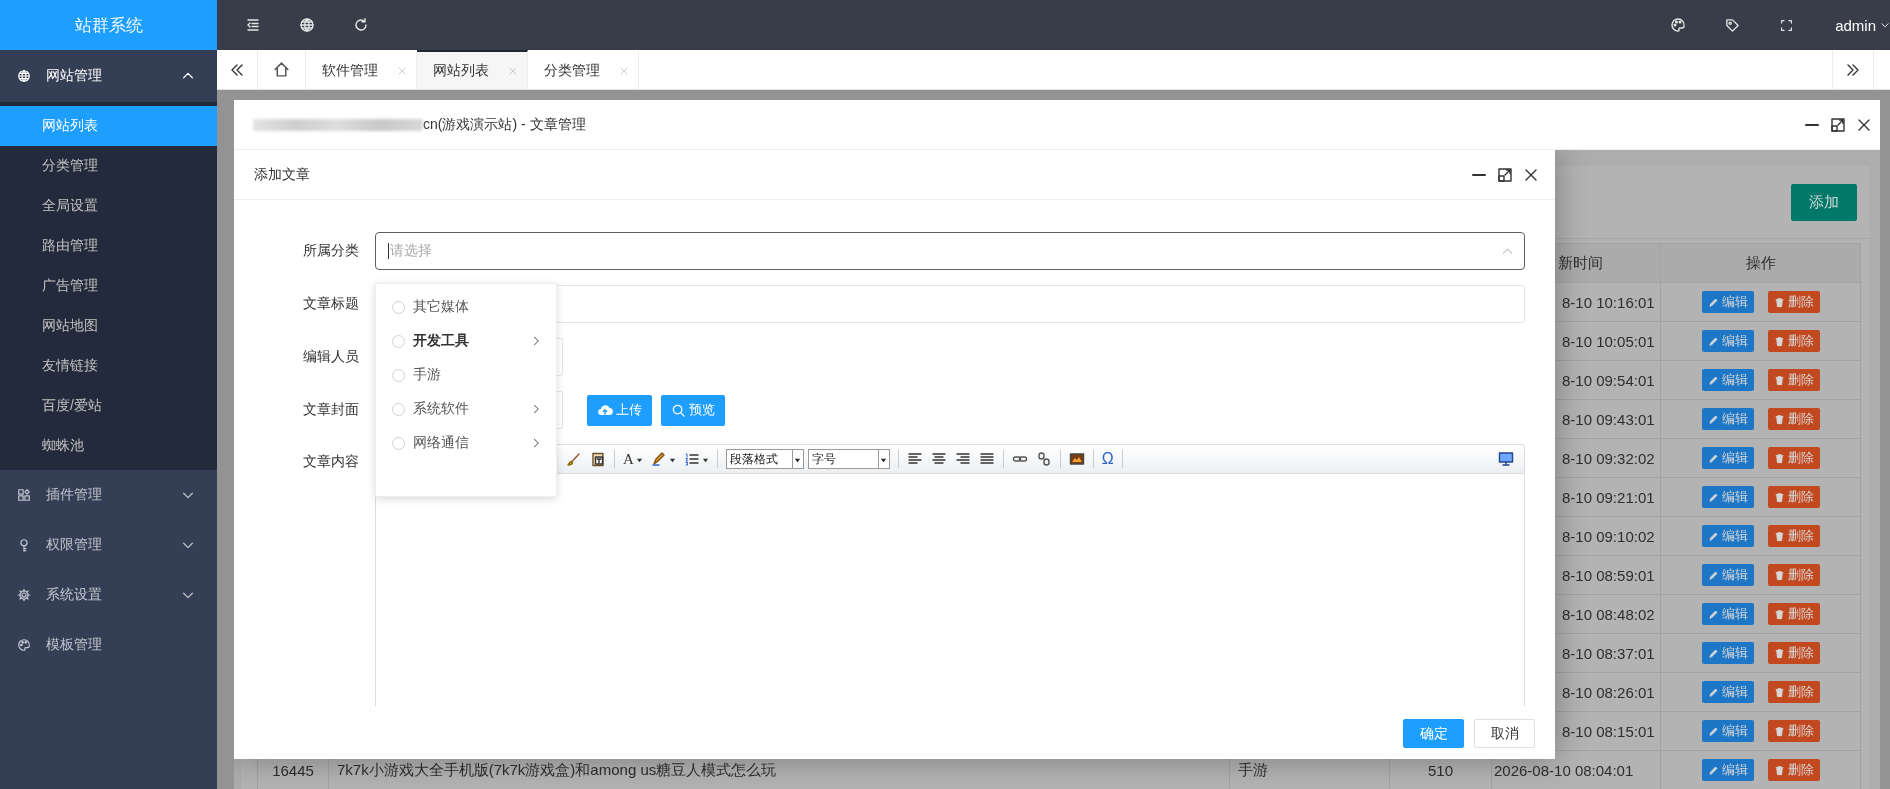 The height and width of the screenshot is (789, 1890). What do you see at coordinates (108, 126) in the screenshot?
I see `sidebar-item: 网站列表` at bounding box center [108, 126].